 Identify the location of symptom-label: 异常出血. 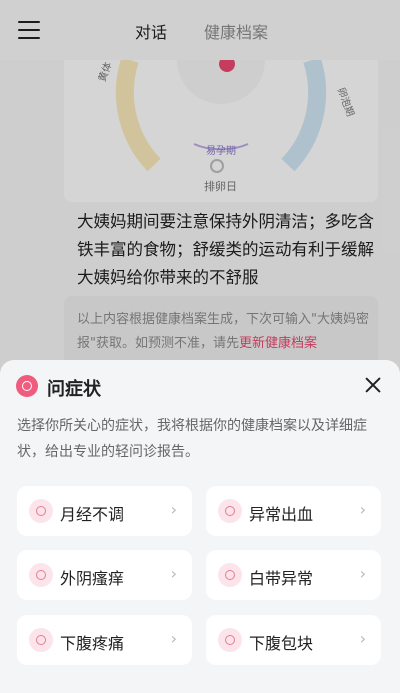
(281, 514).